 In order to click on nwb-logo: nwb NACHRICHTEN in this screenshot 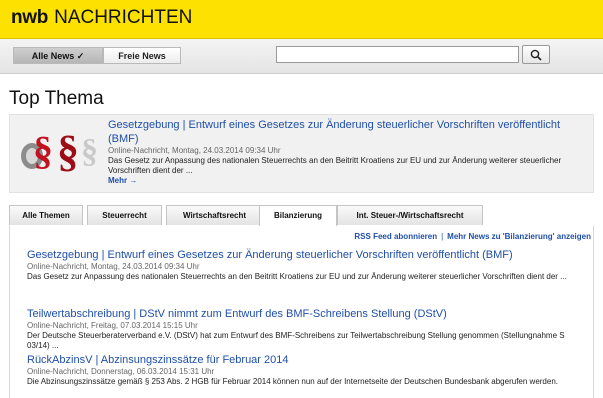, I will do `click(101, 18)`.